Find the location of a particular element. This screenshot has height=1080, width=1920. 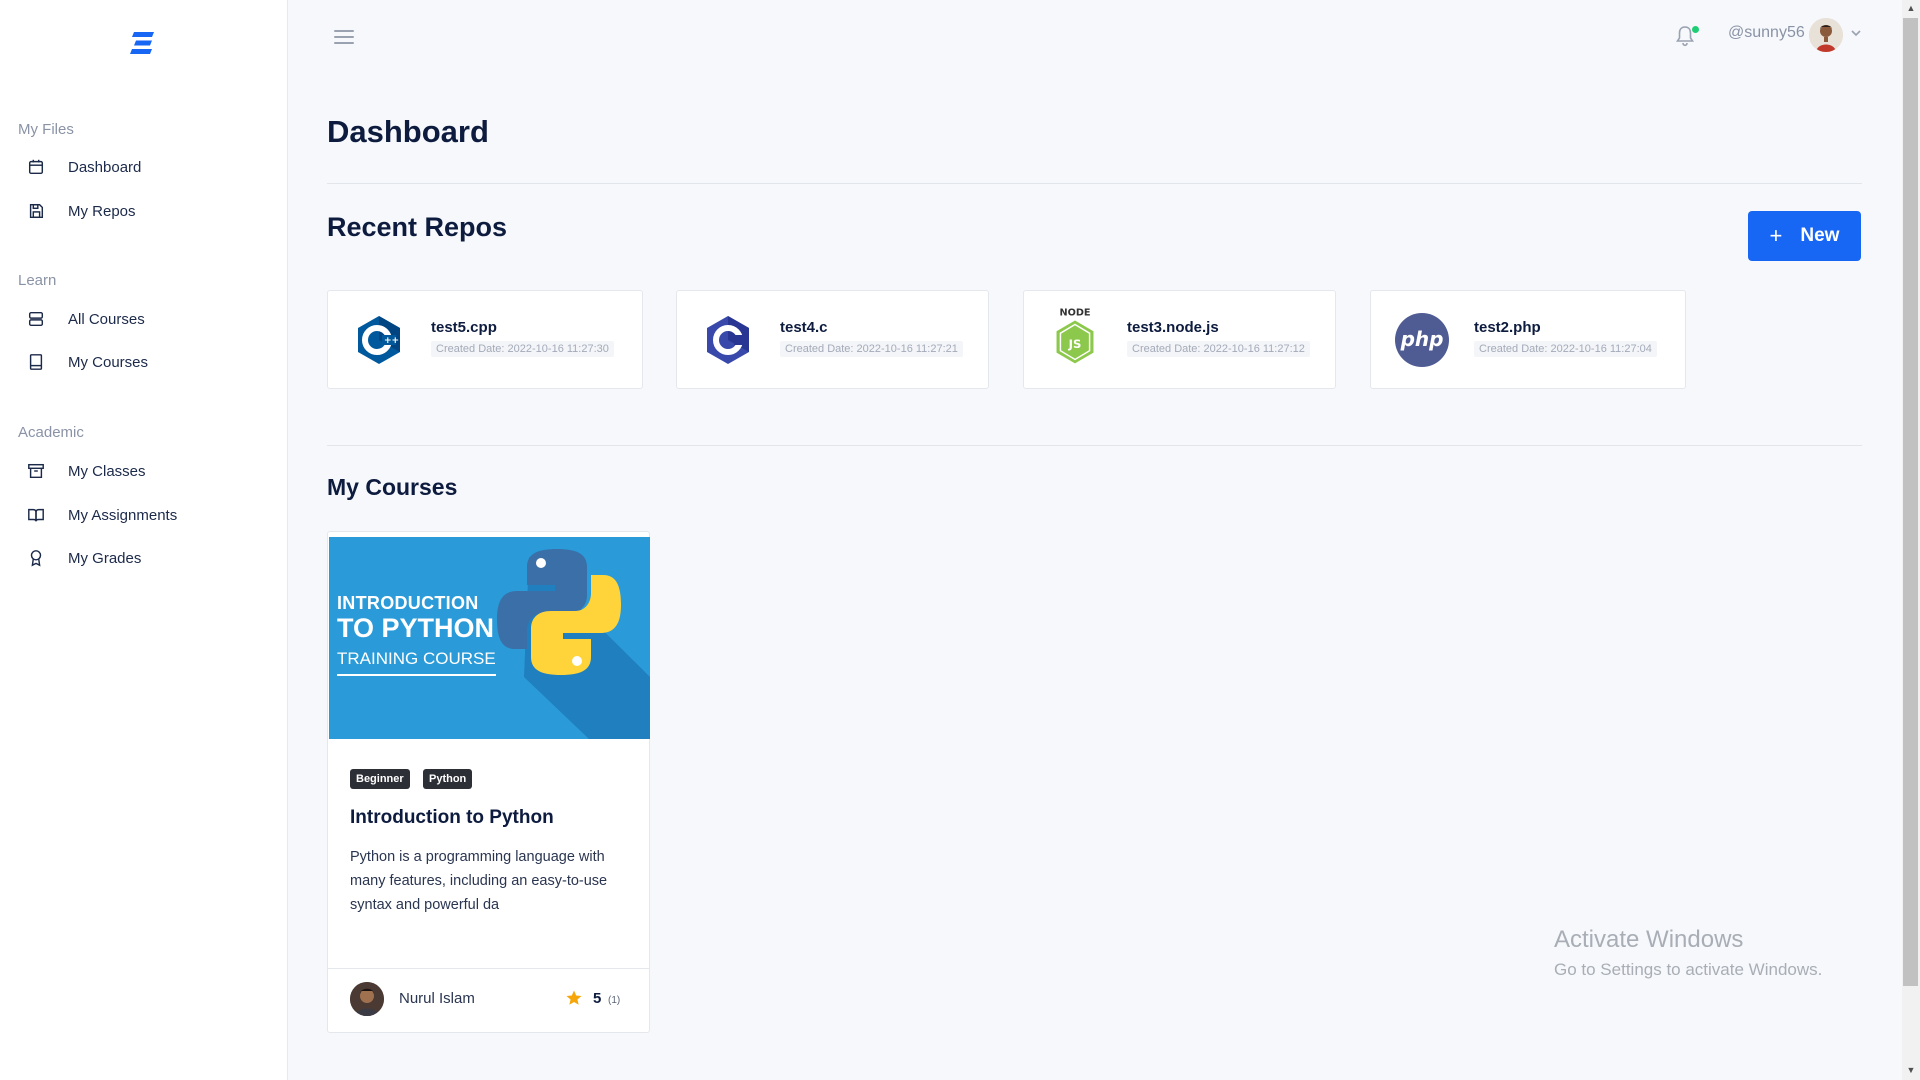

sidebar-item-dashboard: Dashboard is located at coordinates (83, 167).